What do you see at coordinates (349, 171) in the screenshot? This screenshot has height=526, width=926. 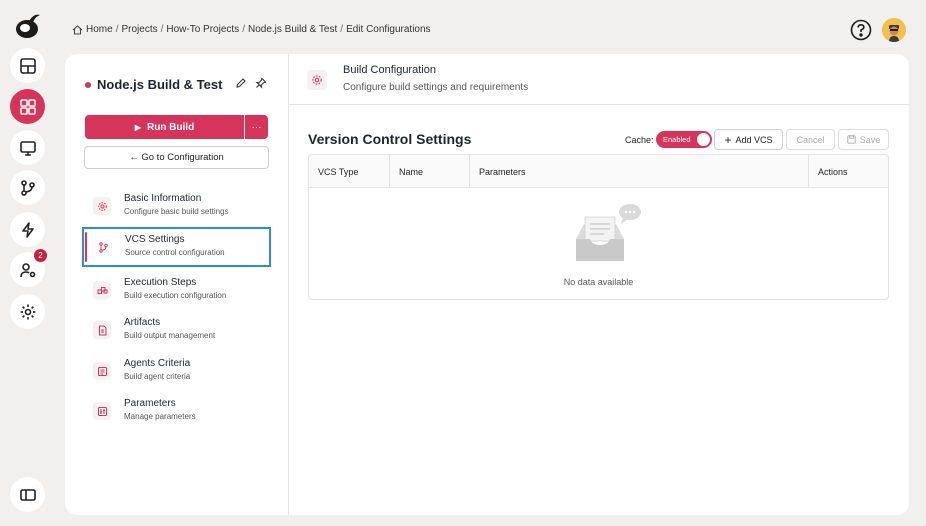 I see `column-vcs-type: VCS Type` at bounding box center [349, 171].